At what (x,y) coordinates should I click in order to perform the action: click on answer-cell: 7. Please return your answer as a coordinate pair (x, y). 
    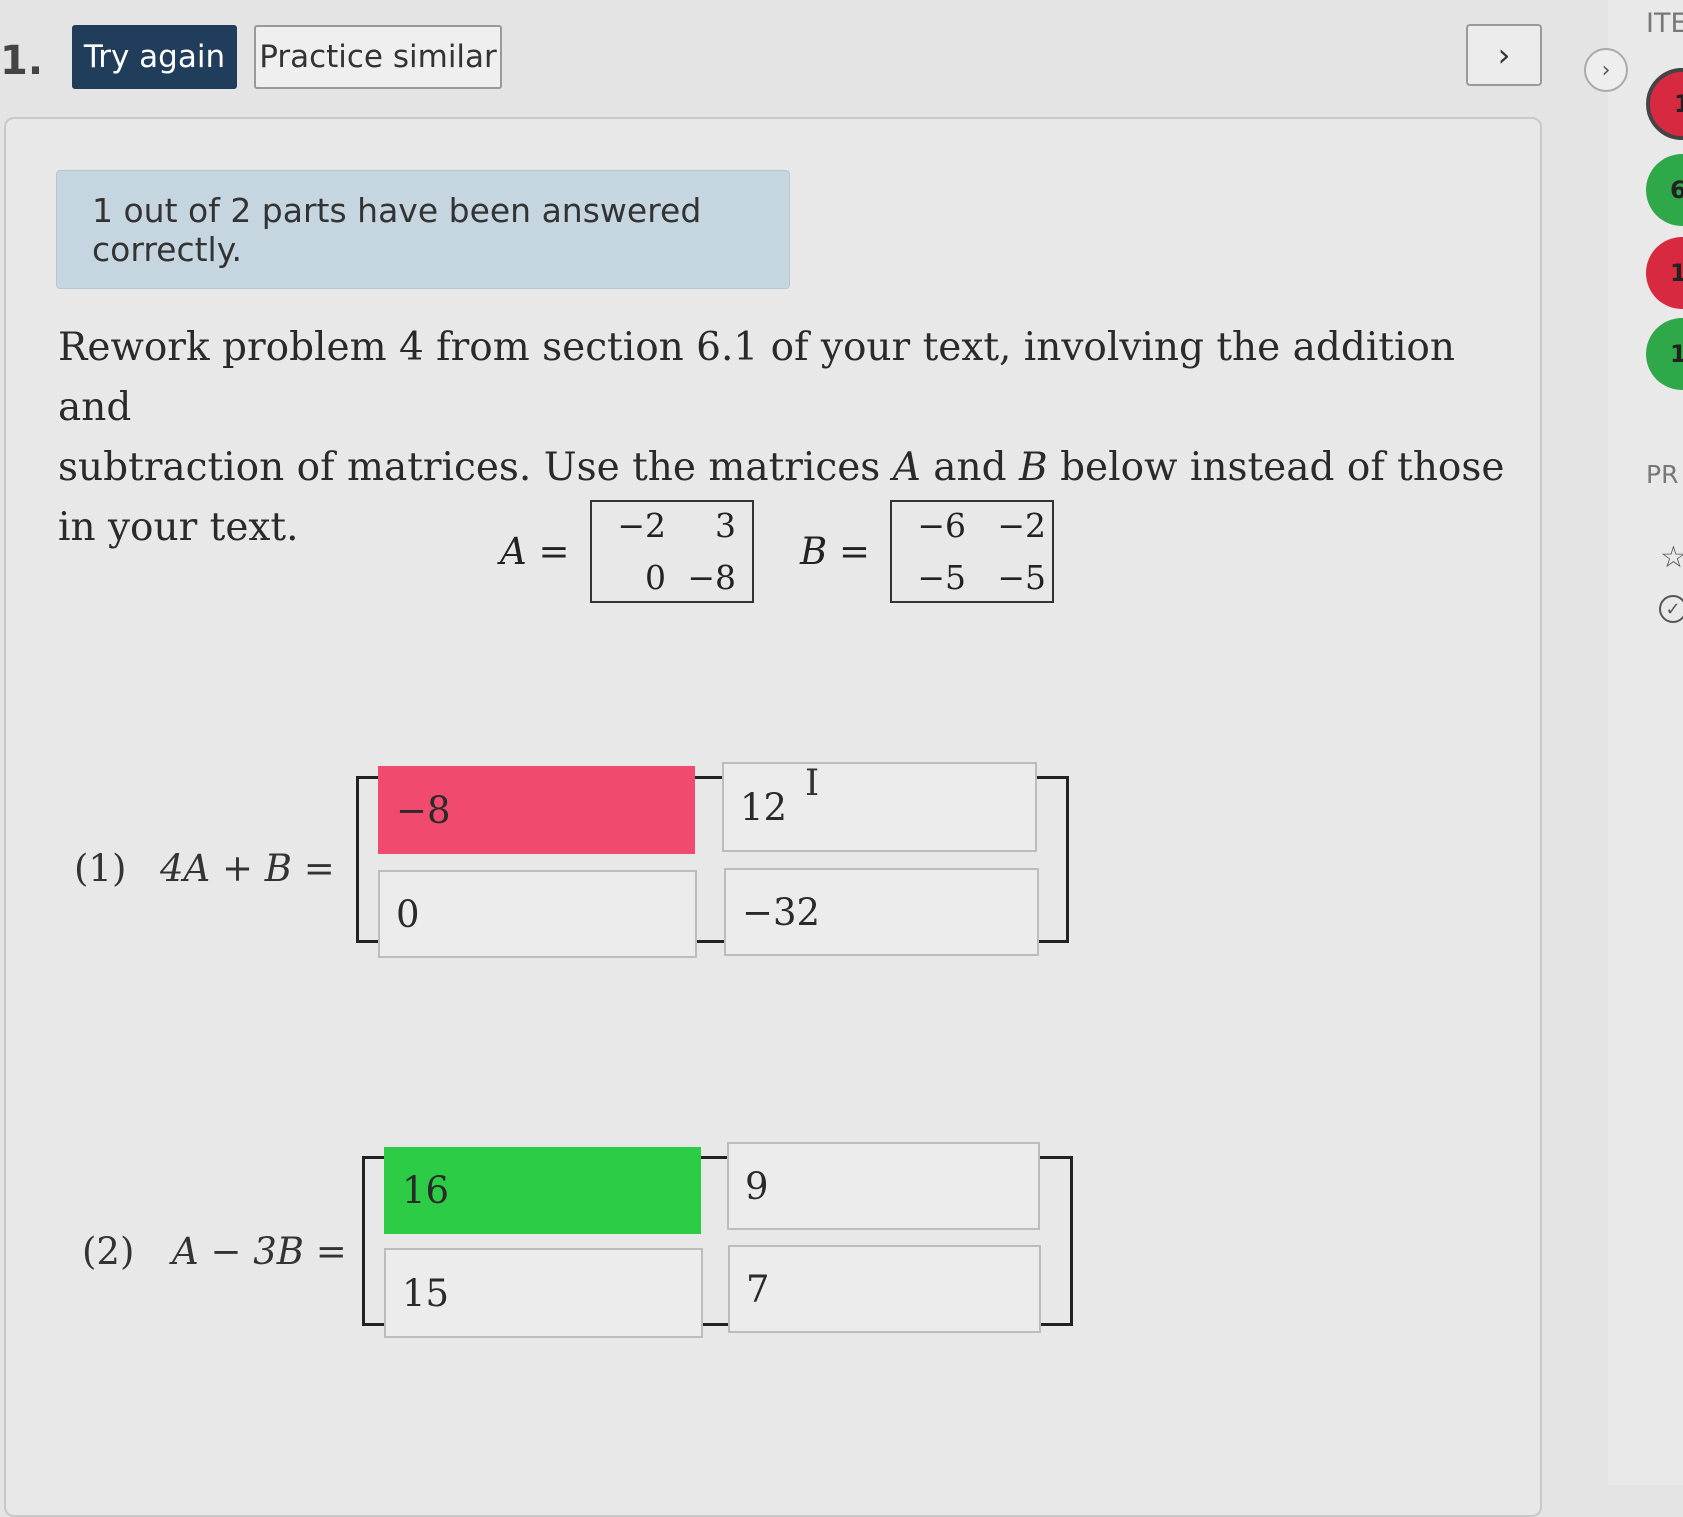
    Looking at the image, I should click on (884, 1289).